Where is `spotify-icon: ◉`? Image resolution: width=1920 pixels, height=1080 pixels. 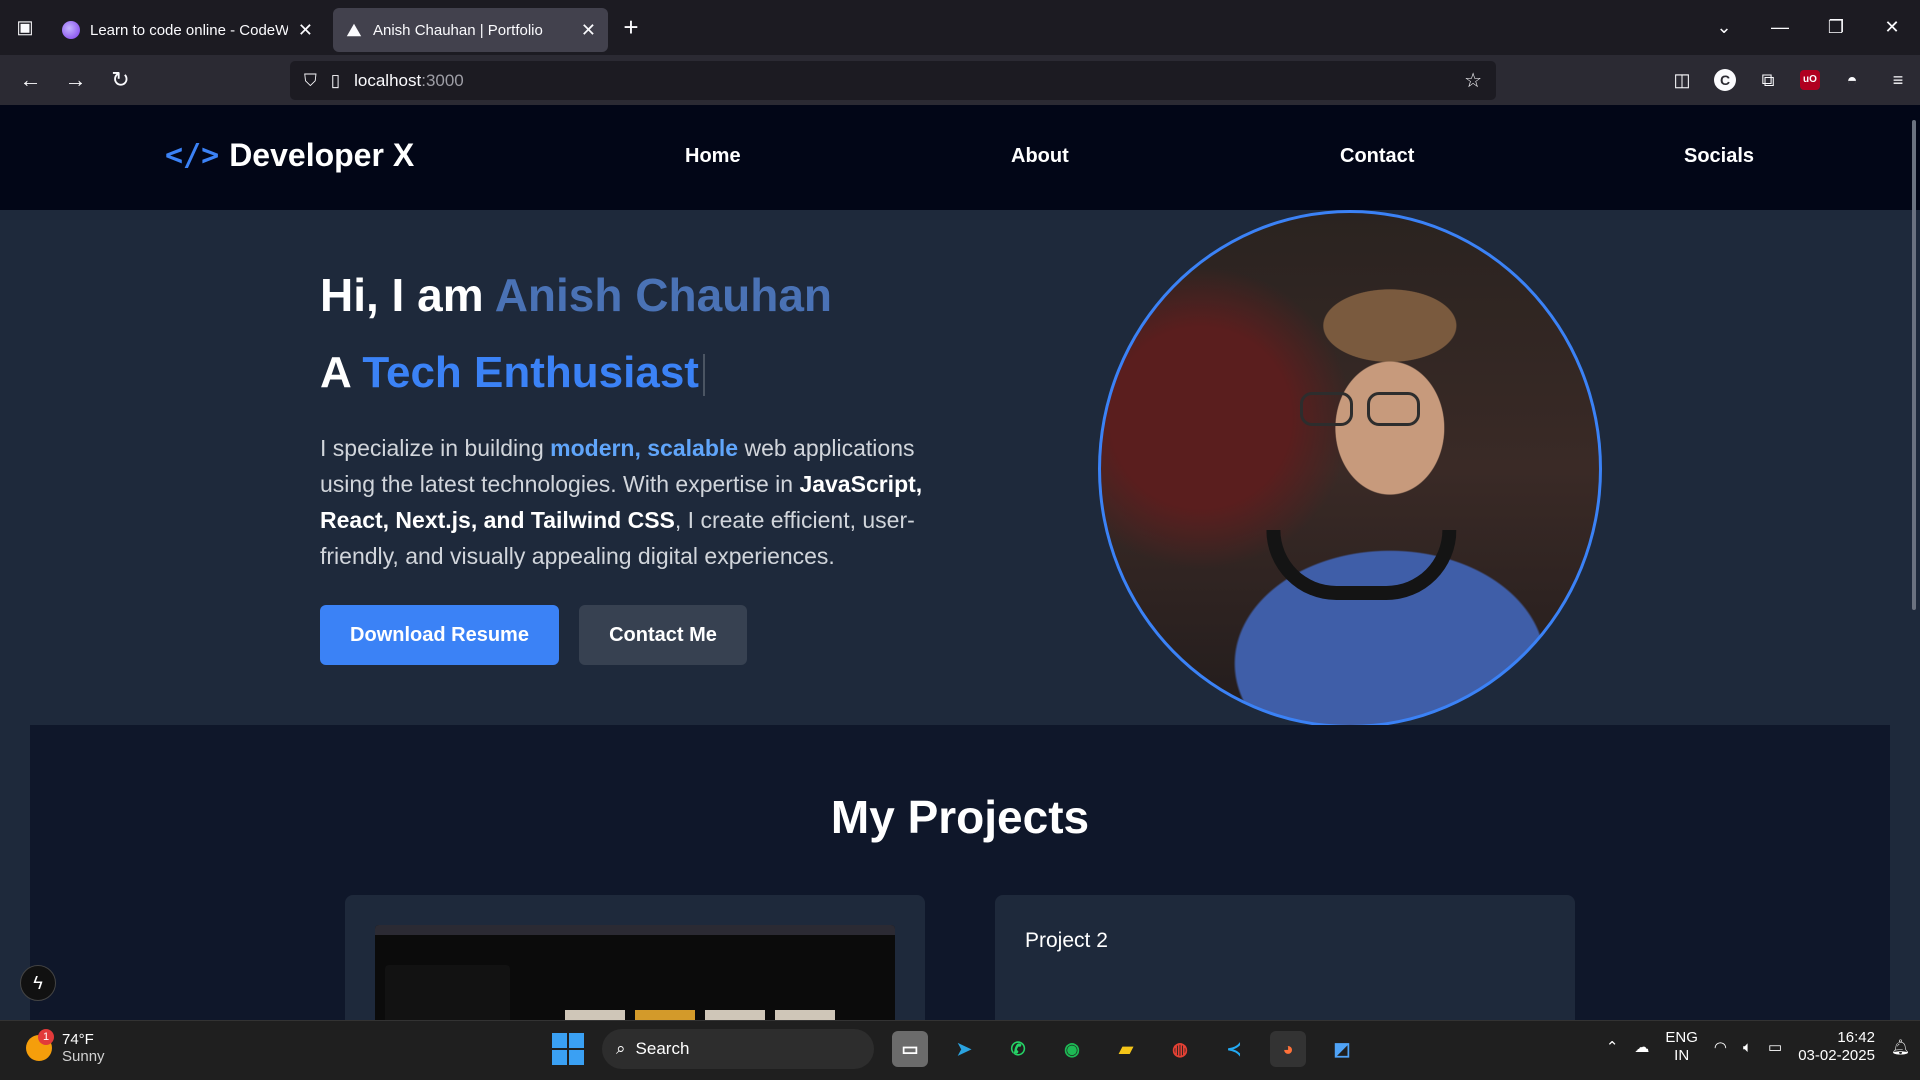 spotify-icon: ◉ is located at coordinates (1072, 1049).